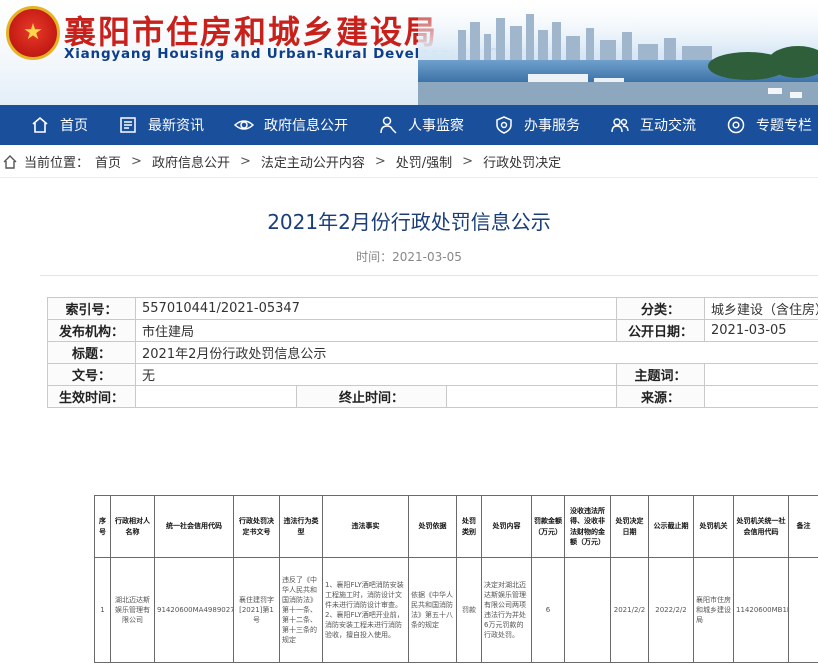 This screenshot has width=818, height=665. I want to click on nav-item-gov-info: 政府信息公开, so click(276, 125).